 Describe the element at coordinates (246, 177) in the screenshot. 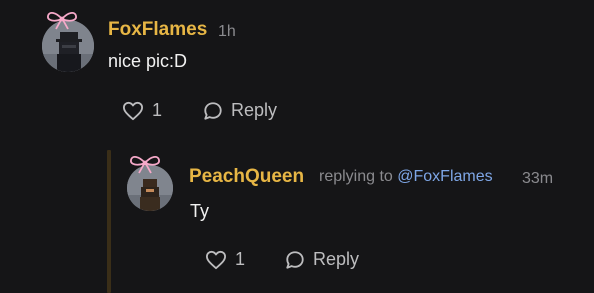

I see `username: PeachQueen` at that location.